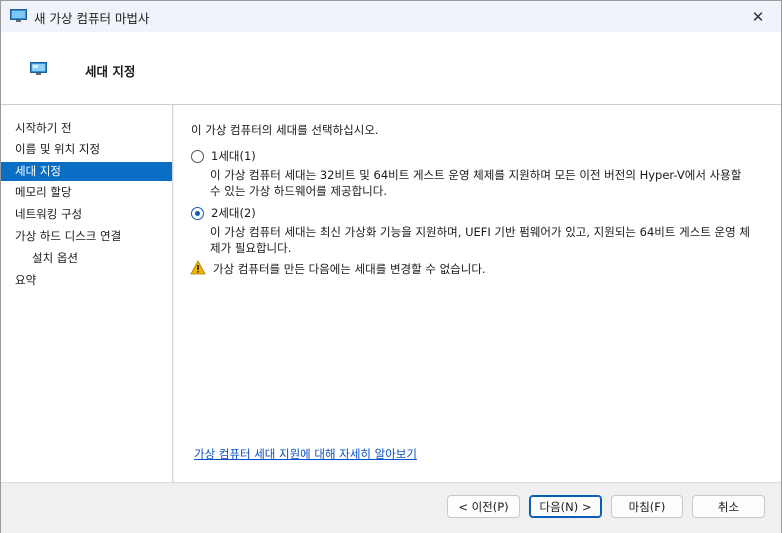 The height and width of the screenshot is (533, 782). Describe the element at coordinates (86, 236) in the screenshot. I see `sidebar-item-virtual-disk: 가상 하드 디스크 연결` at that location.